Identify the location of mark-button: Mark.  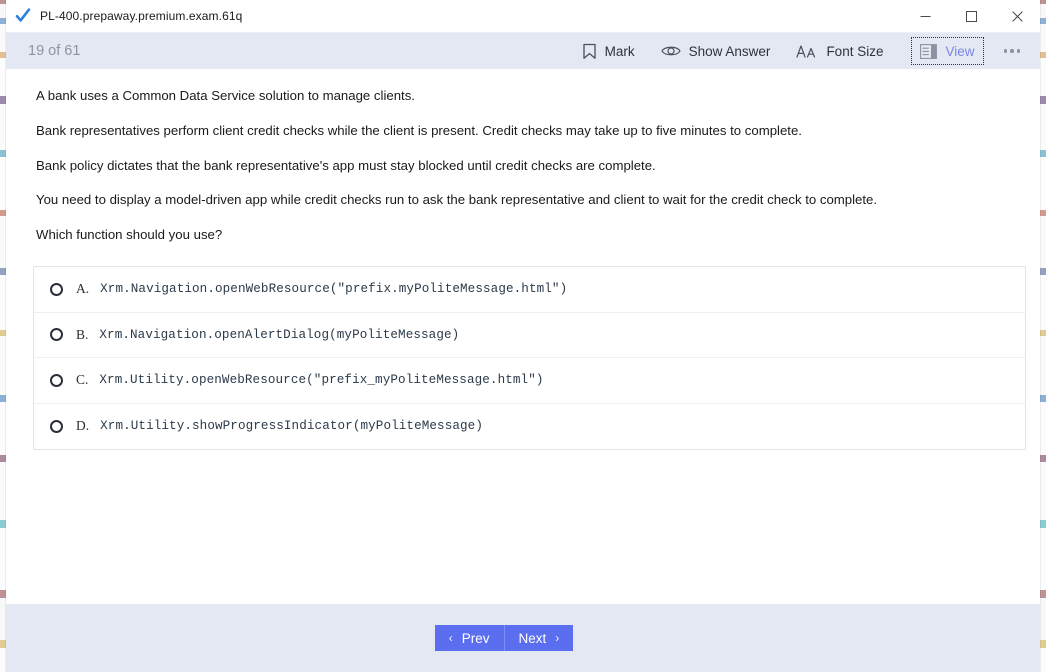
(608, 51).